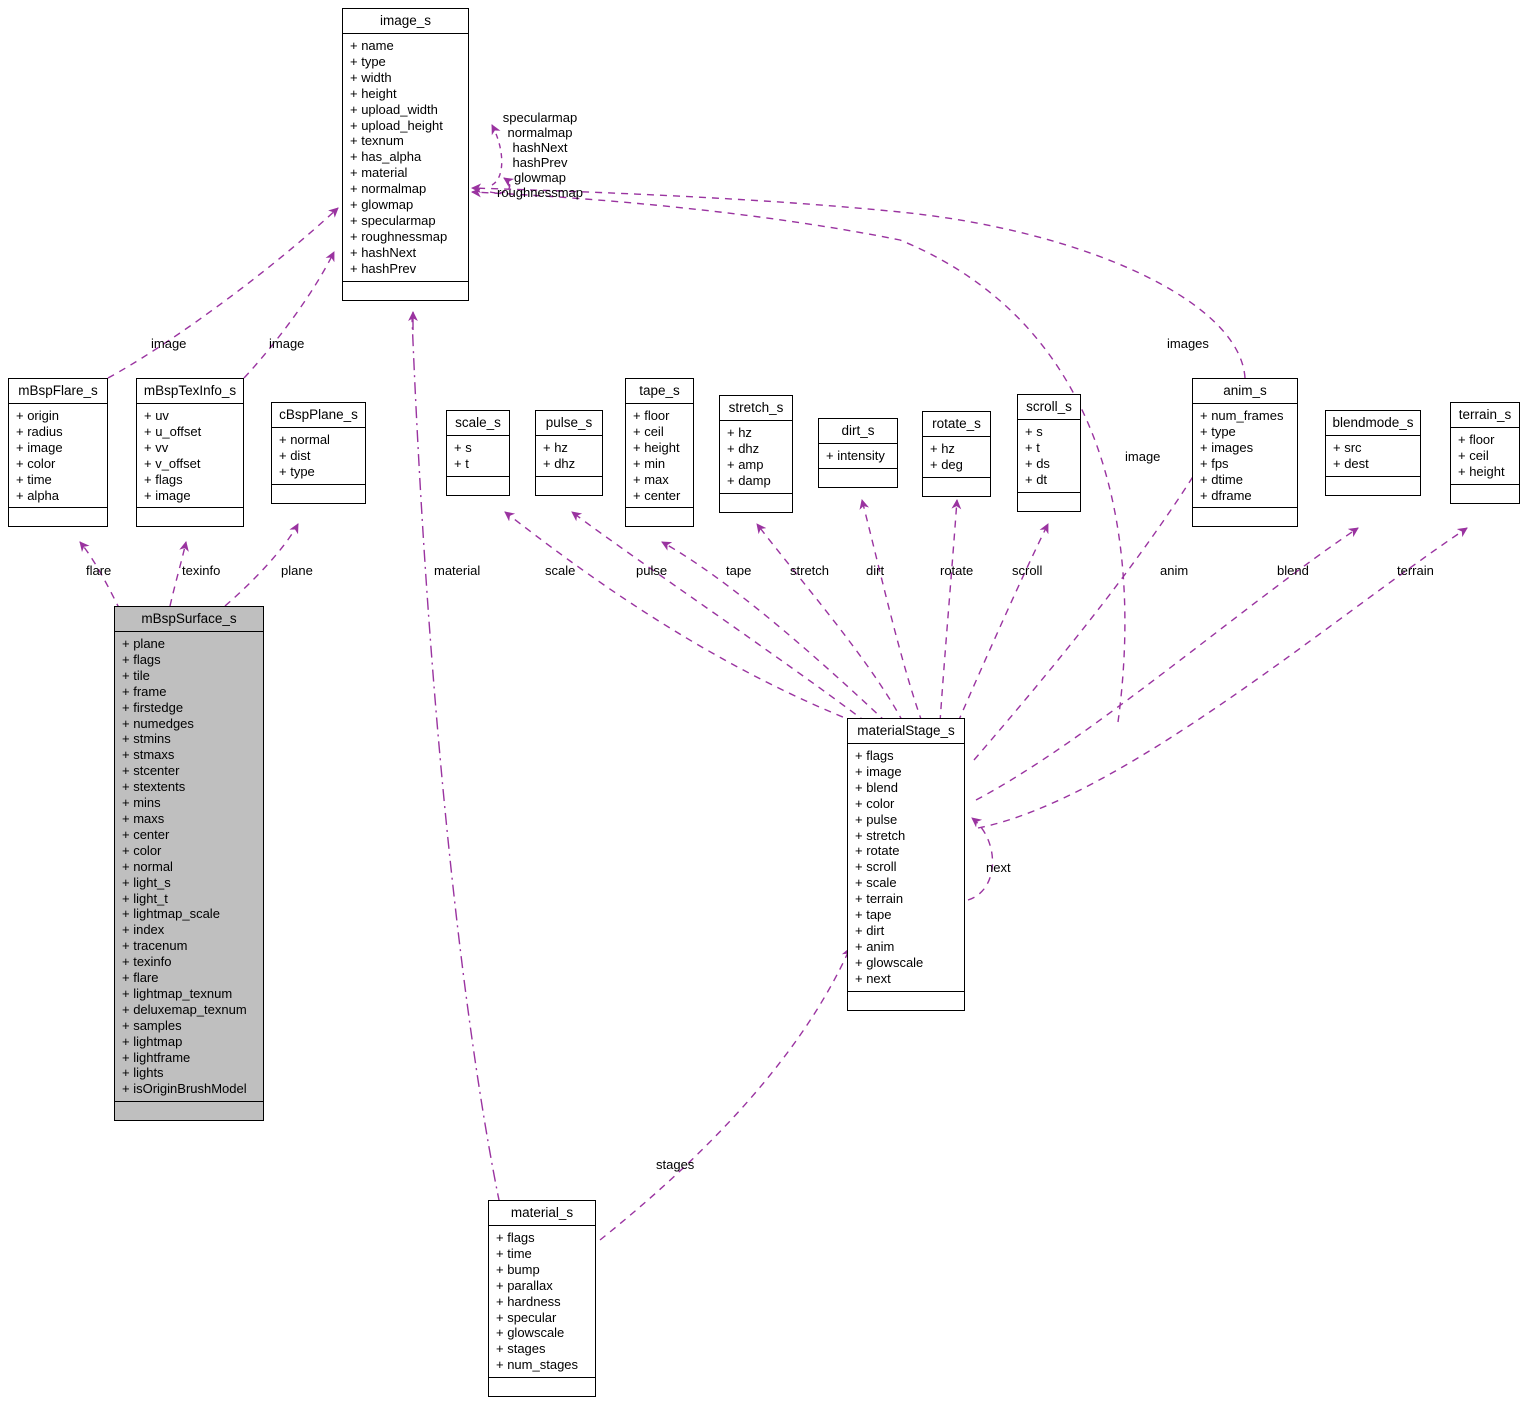 The width and height of the screenshot is (1528, 1413). What do you see at coordinates (1226, 495) in the screenshot?
I see `class-member: + dframe` at bounding box center [1226, 495].